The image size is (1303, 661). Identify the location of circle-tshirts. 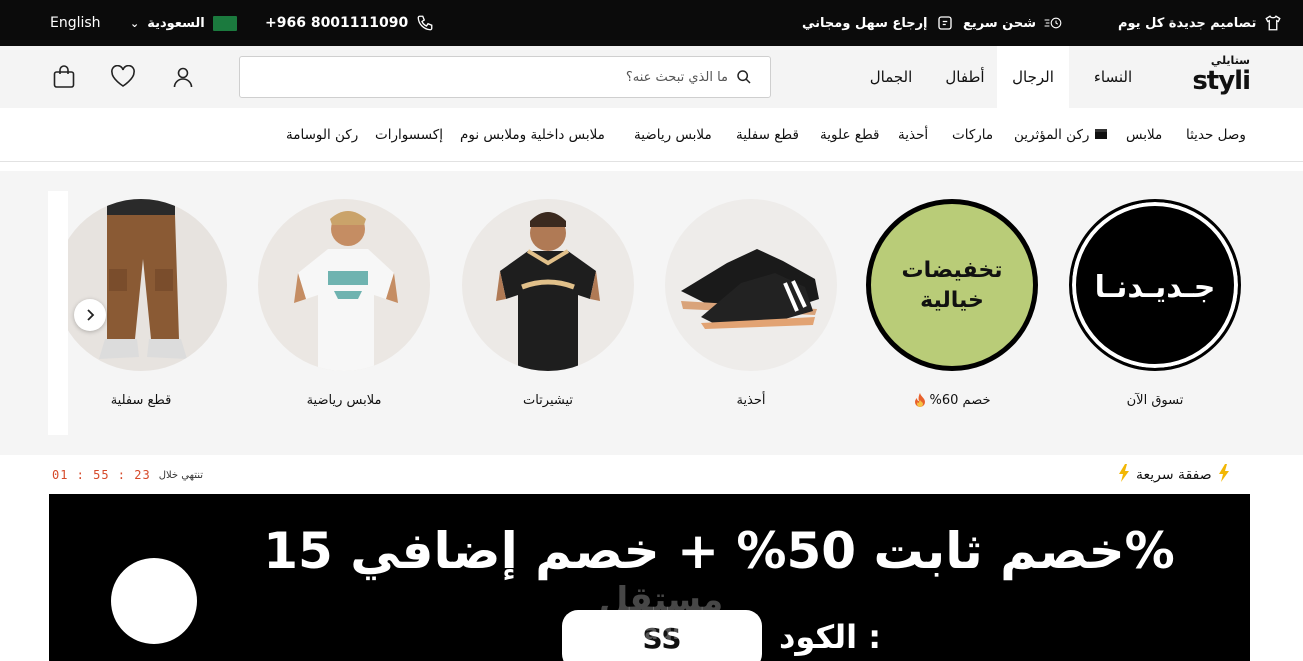
(548, 285).